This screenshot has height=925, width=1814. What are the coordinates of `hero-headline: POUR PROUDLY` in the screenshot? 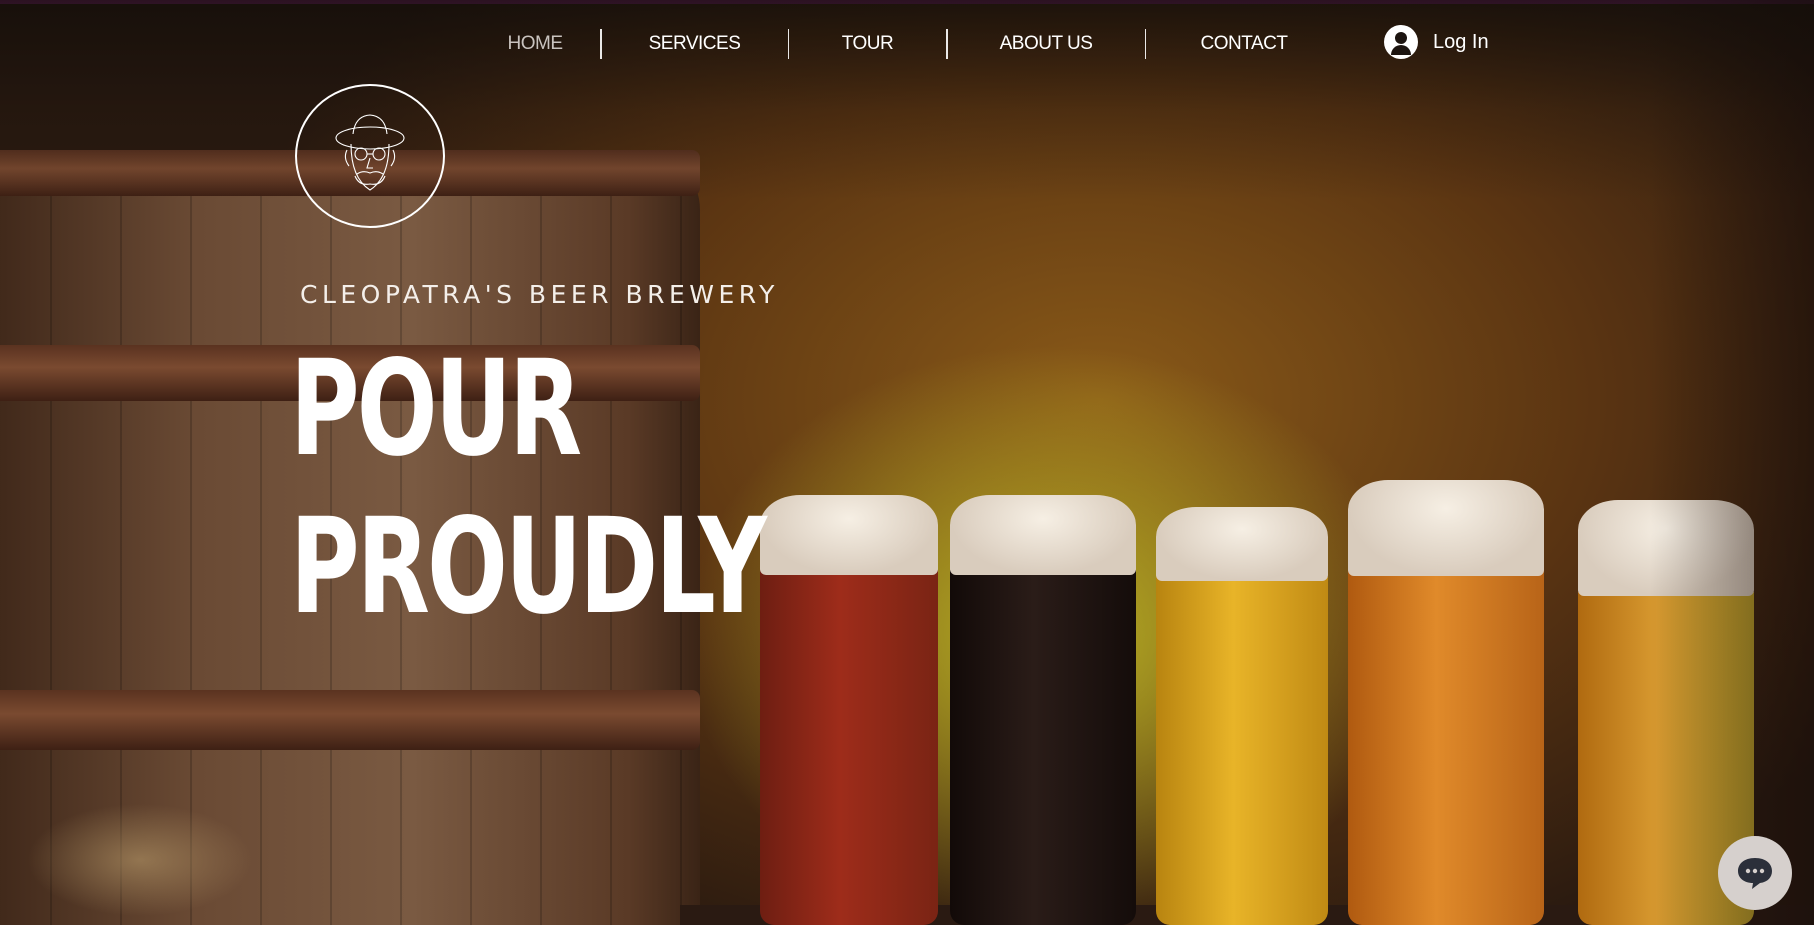 It's located at (528, 488).